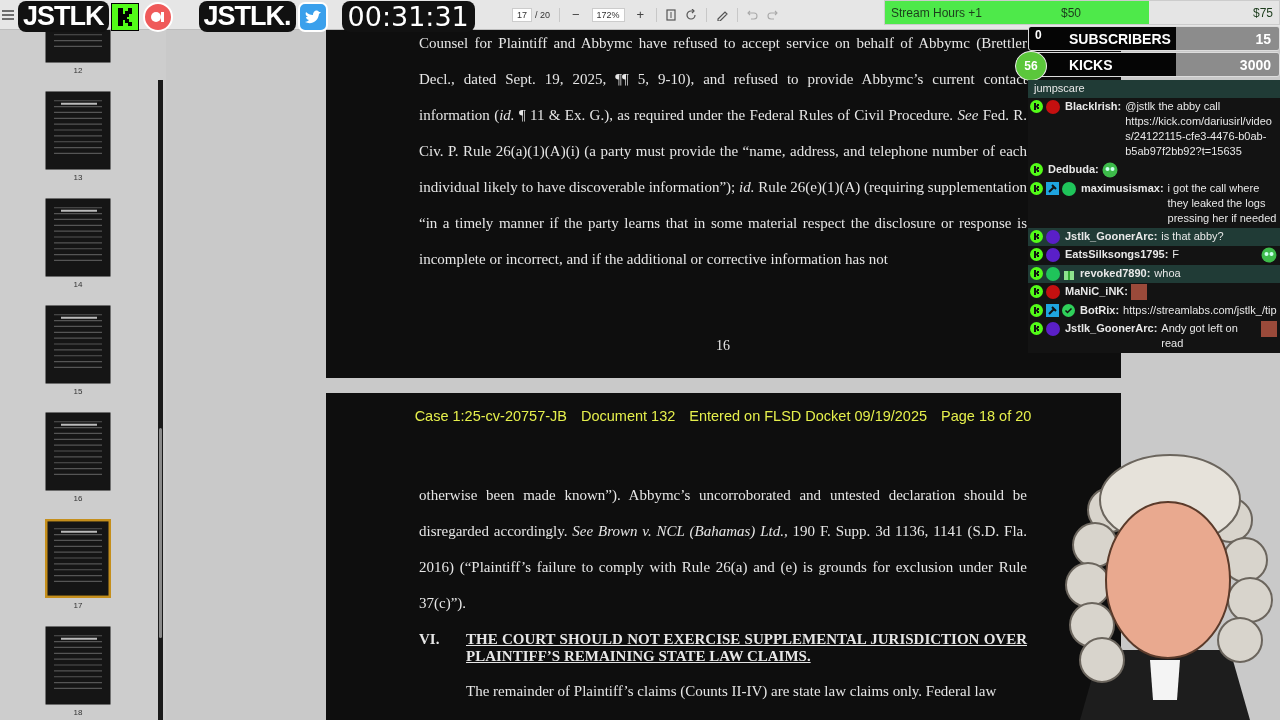 This screenshot has height=720, width=1280. I want to click on bird-icon, so click(312, 16).